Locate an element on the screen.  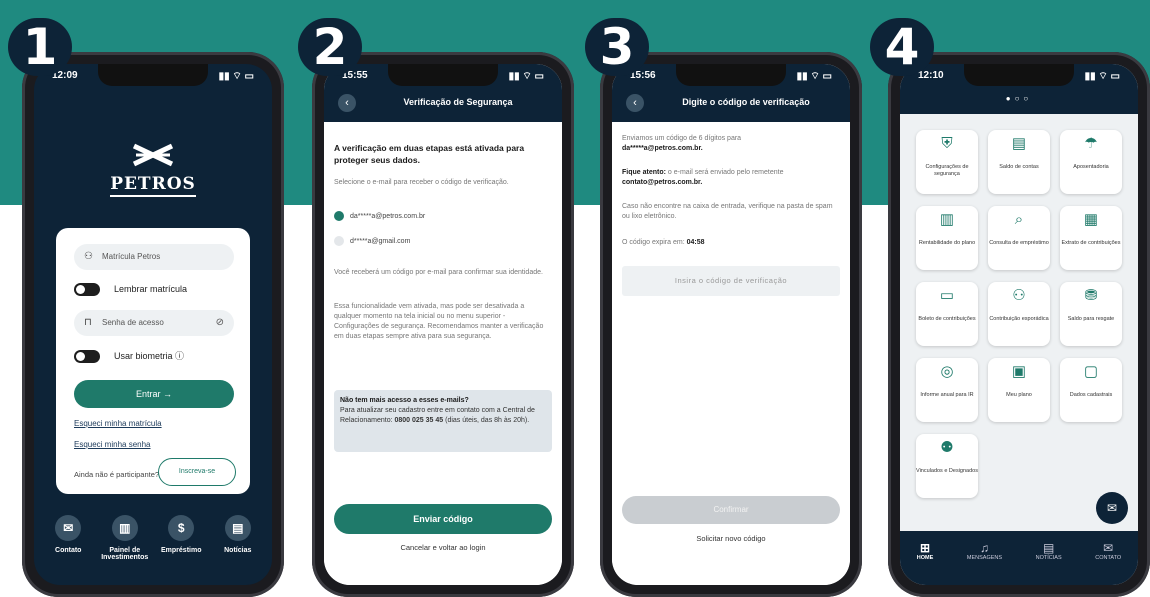
chart-icon: ▥ is located at coordinates (947, 219).